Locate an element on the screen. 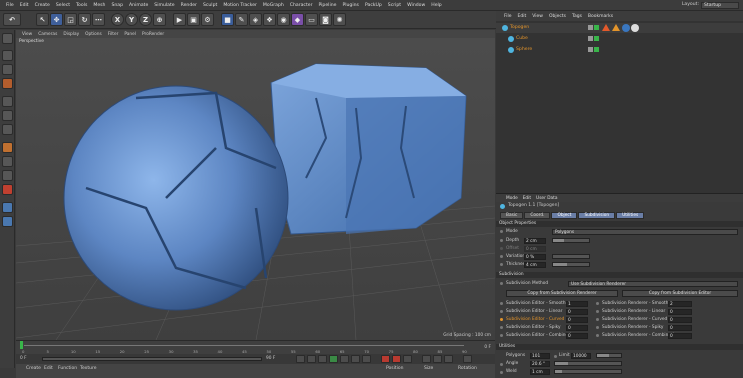 This screenshot has height=378, width=743. timeline-menu-icon is located at coordinates (467, 359).